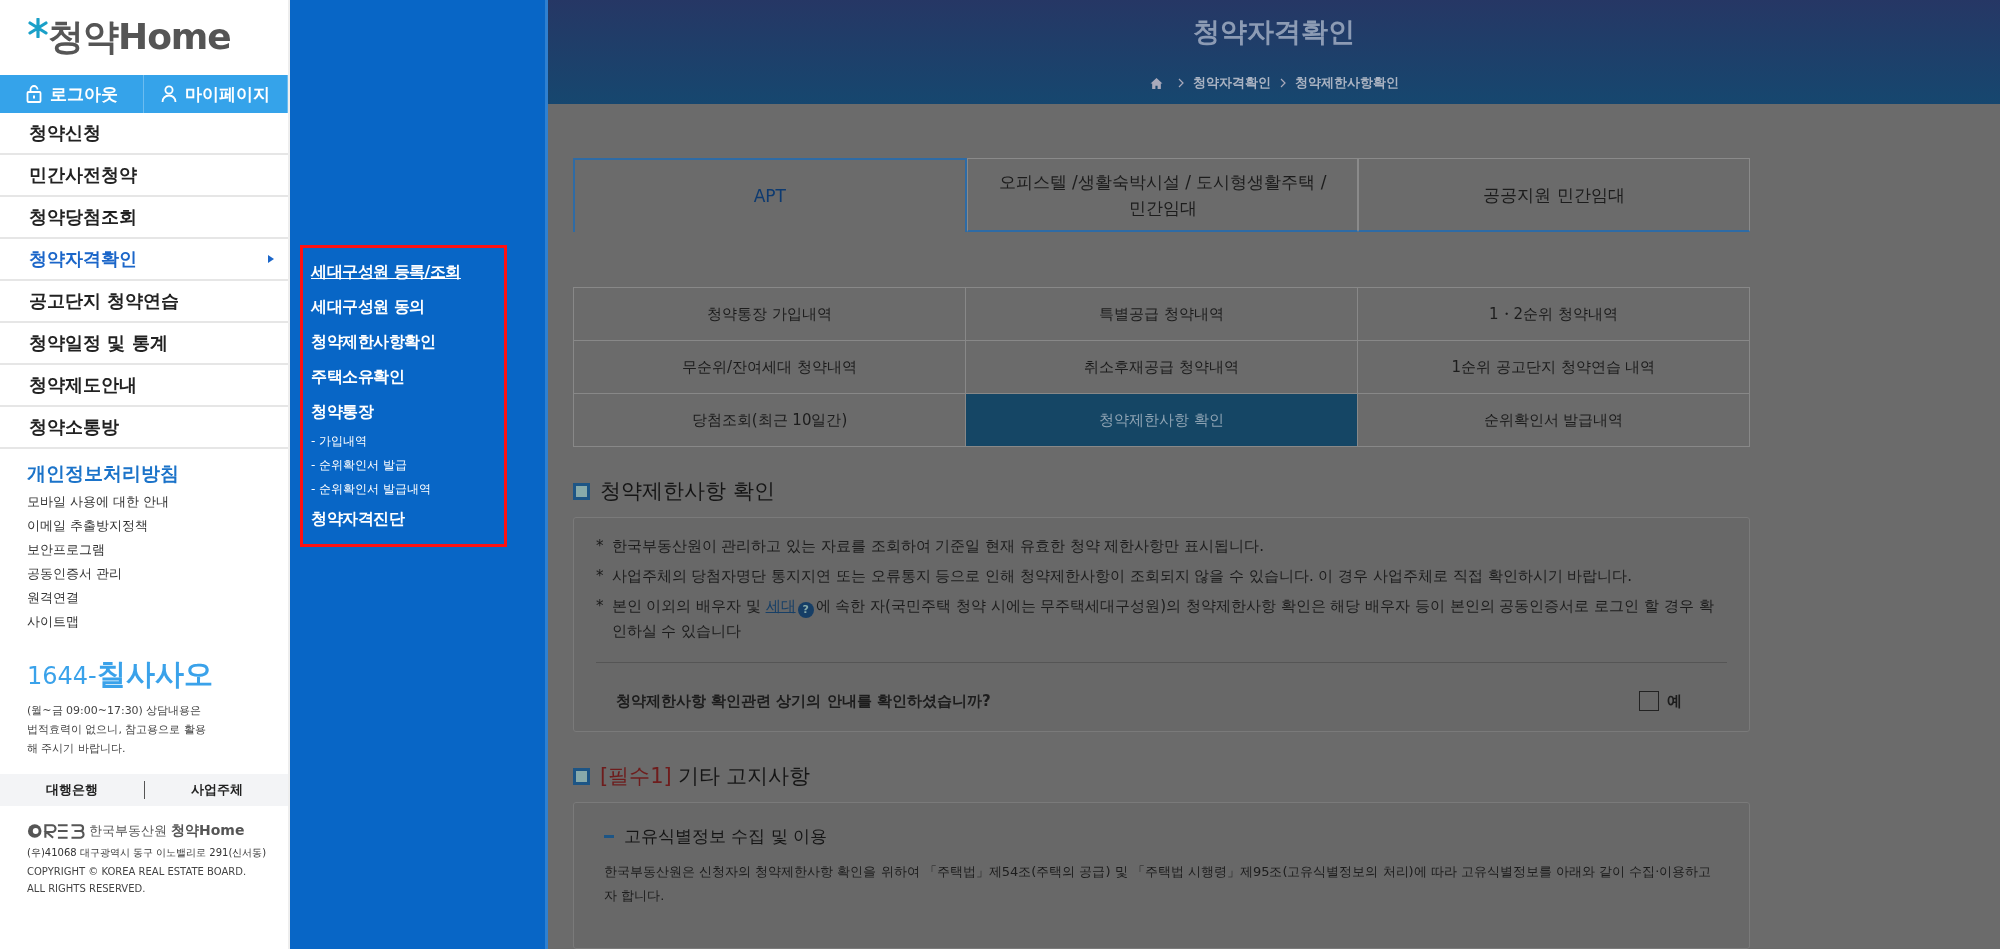 The image size is (2000, 949). What do you see at coordinates (744, 776) in the screenshot?
I see `section-title: 기타 고지사항` at bounding box center [744, 776].